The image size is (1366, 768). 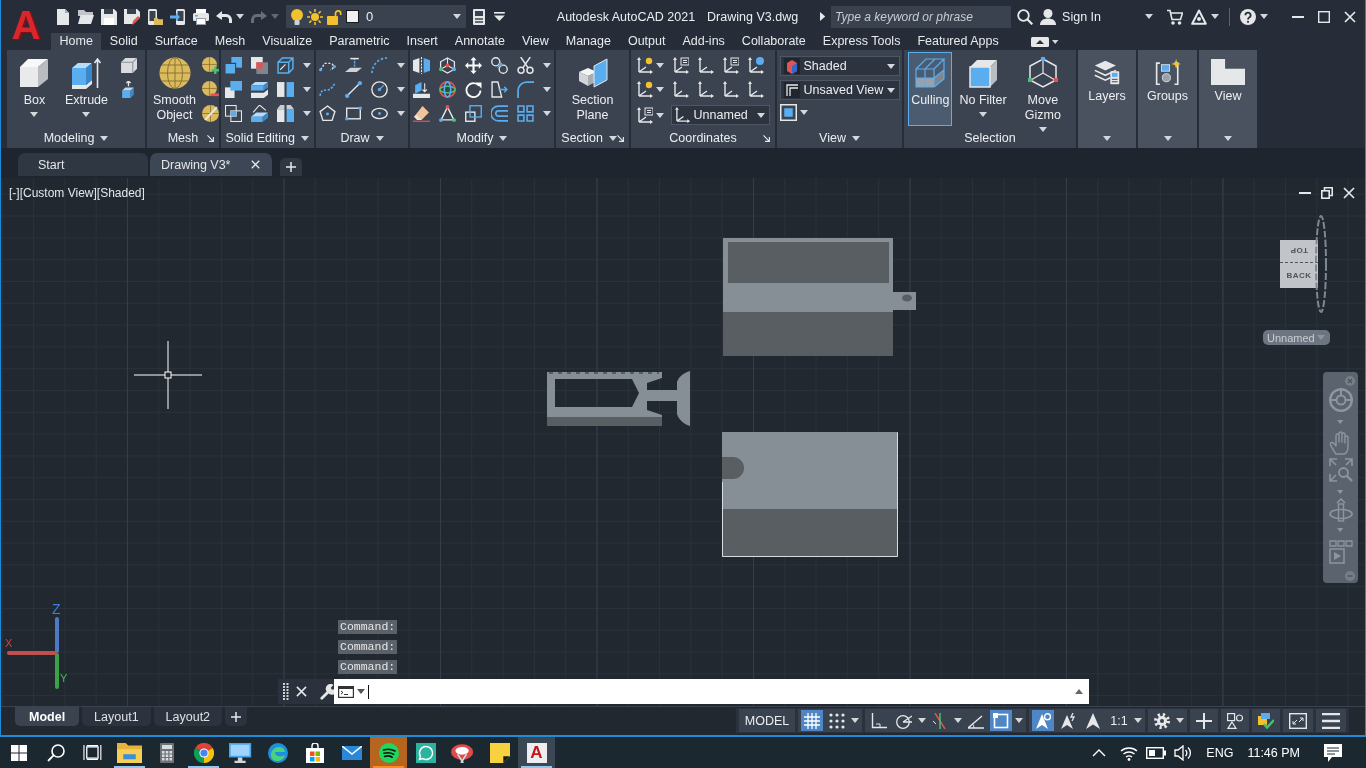 I want to click on mirror-icon, so click(x=421, y=65).